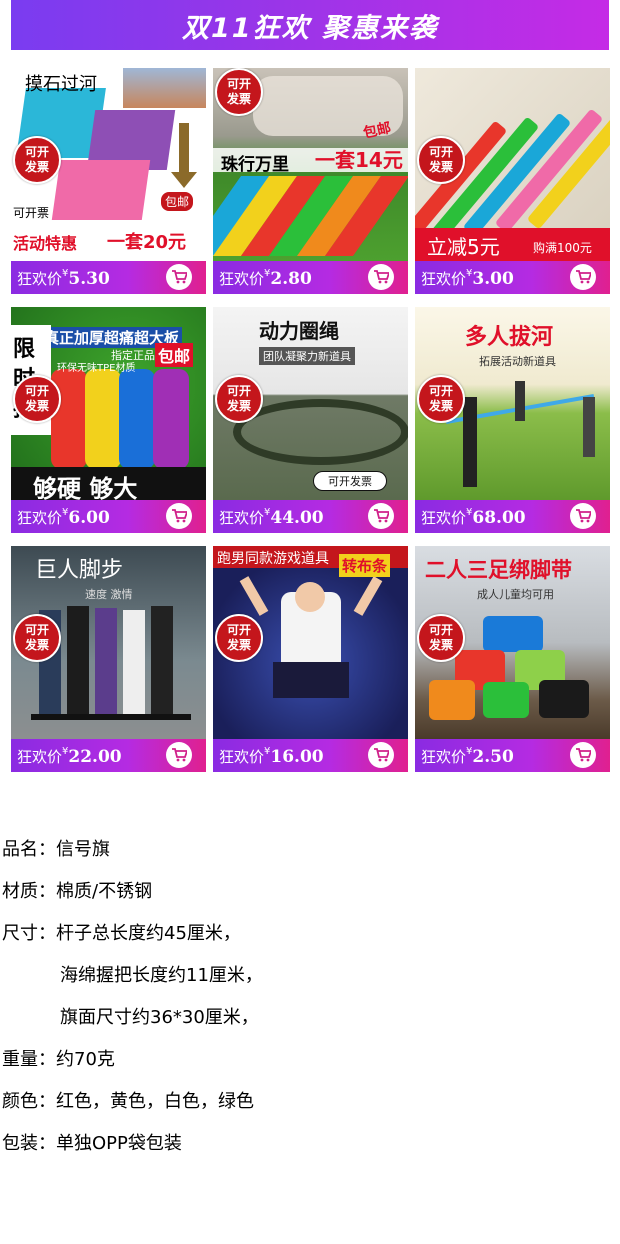 The image size is (620, 1244). I want to click on spec-row-size: 尺寸：杆子总长度约45厘米，, so click(121, 932).